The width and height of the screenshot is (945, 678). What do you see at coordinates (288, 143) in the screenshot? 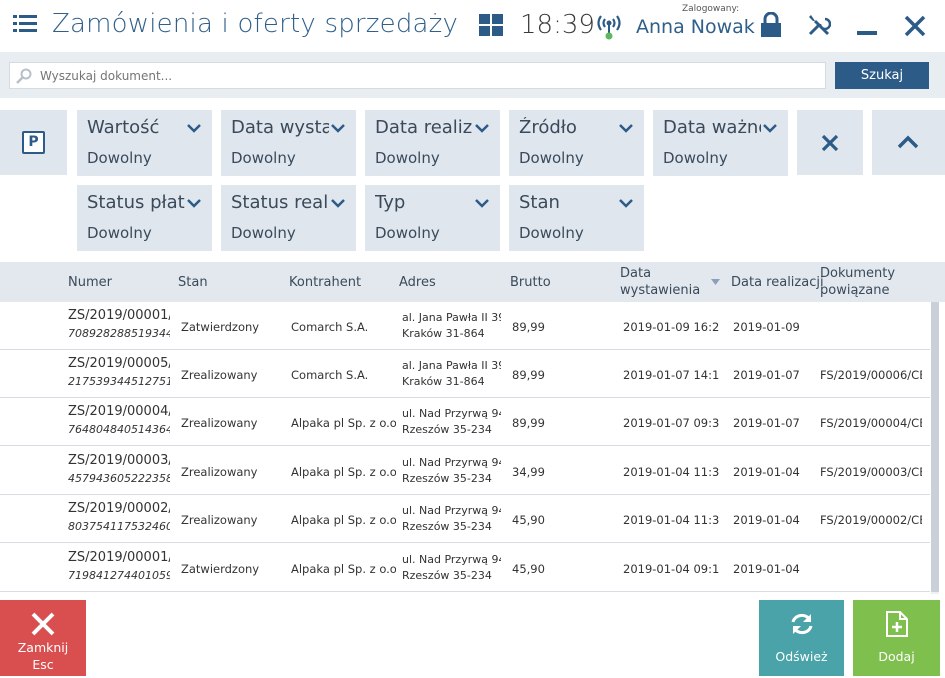
I see `filter-data-wystawienia: Data wystawienia Dowolny` at bounding box center [288, 143].